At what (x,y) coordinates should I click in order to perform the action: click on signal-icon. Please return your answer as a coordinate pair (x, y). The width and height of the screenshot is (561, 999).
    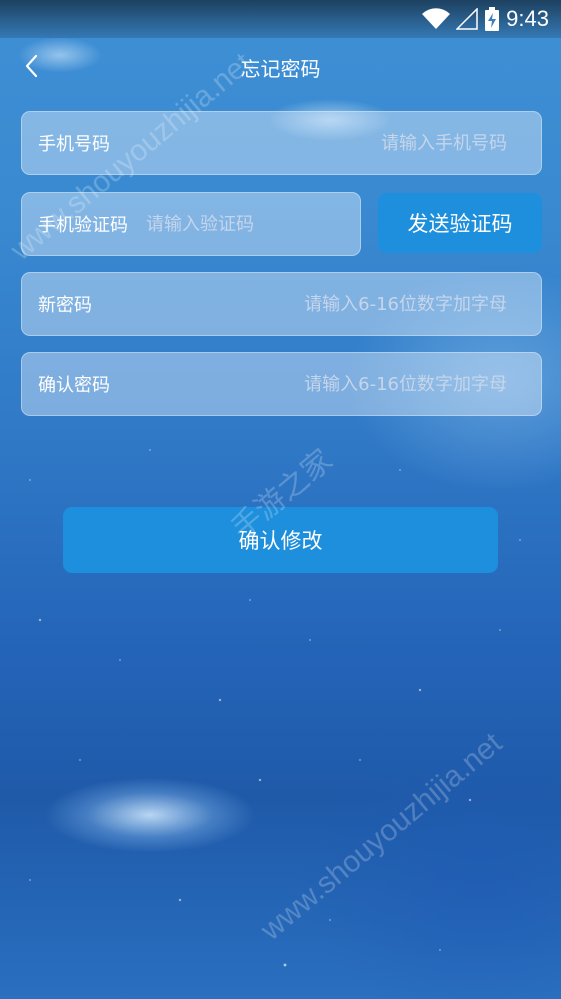
    Looking at the image, I should click on (467, 19).